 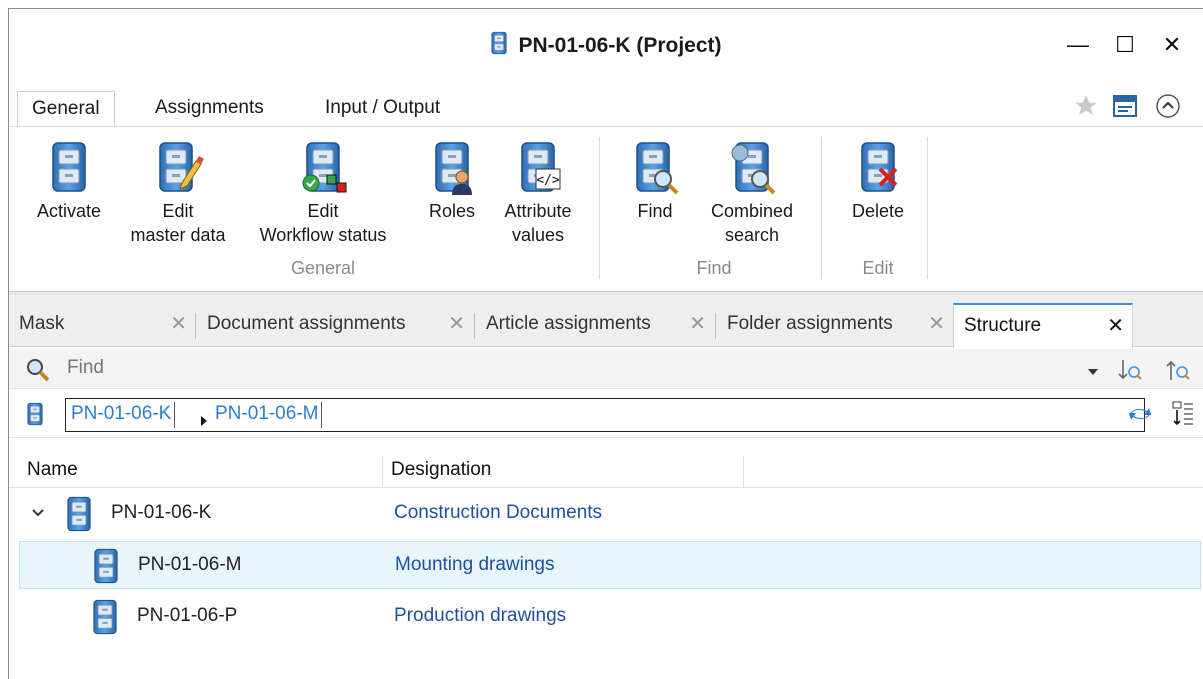 I want to click on edit-workflow-status-button: Edit Workflow status, so click(x=323, y=193).